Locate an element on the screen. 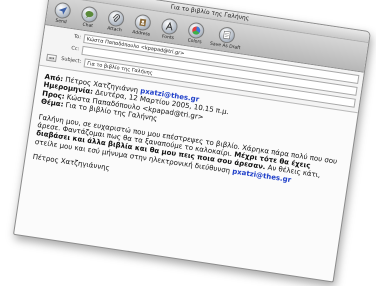 The height and width of the screenshot is (286, 376). save-as-draft-button: Save As Draft is located at coordinates (226, 38).